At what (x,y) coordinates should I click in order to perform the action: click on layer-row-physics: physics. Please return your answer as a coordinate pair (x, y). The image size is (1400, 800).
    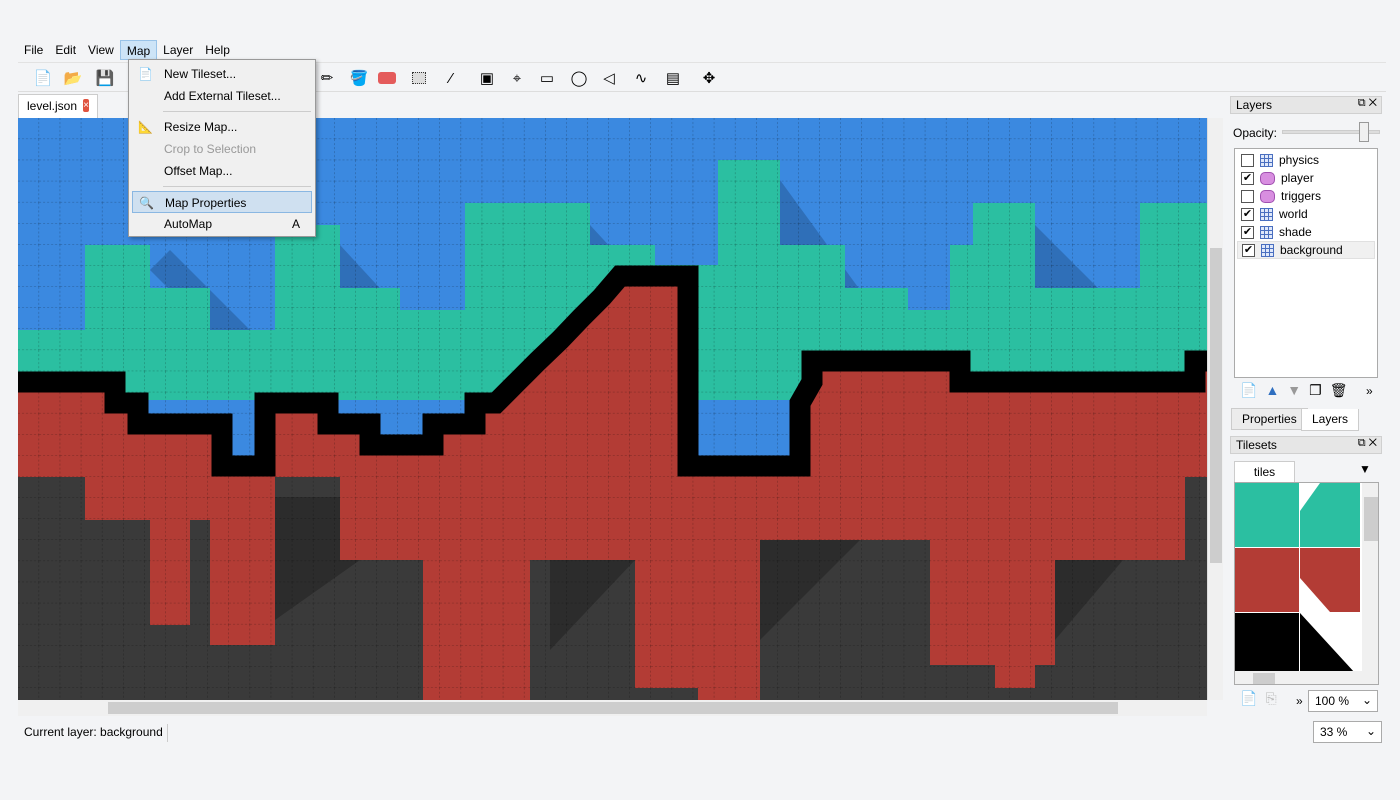
    Looking at the image, I should click on (1306, 160).